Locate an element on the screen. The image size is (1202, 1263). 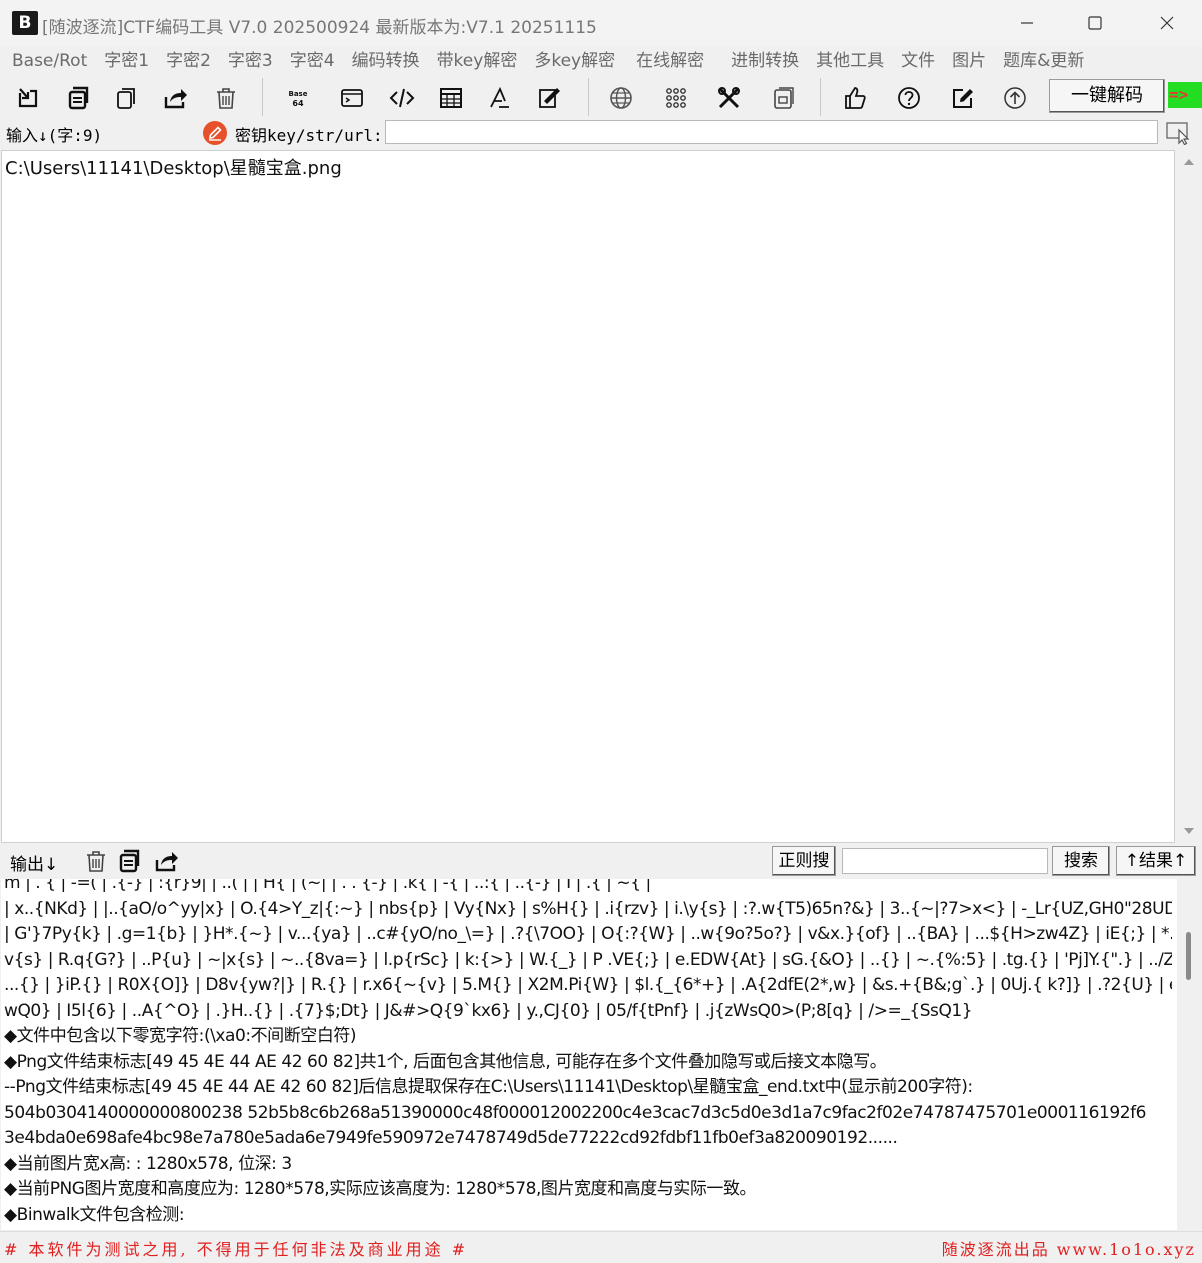
online-button is located at coordinates (621, 98).